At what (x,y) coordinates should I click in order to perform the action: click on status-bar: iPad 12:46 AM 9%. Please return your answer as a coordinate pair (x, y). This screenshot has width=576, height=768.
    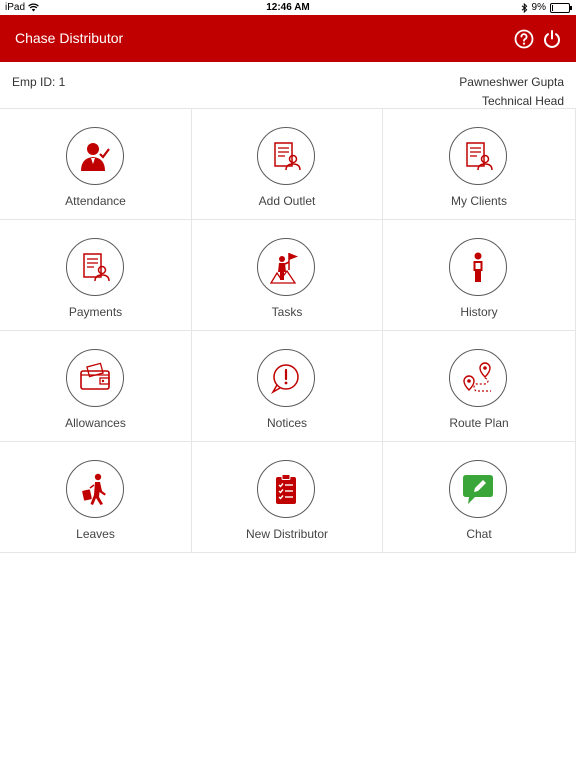
    Looking at the image, I should click on (288, 7).